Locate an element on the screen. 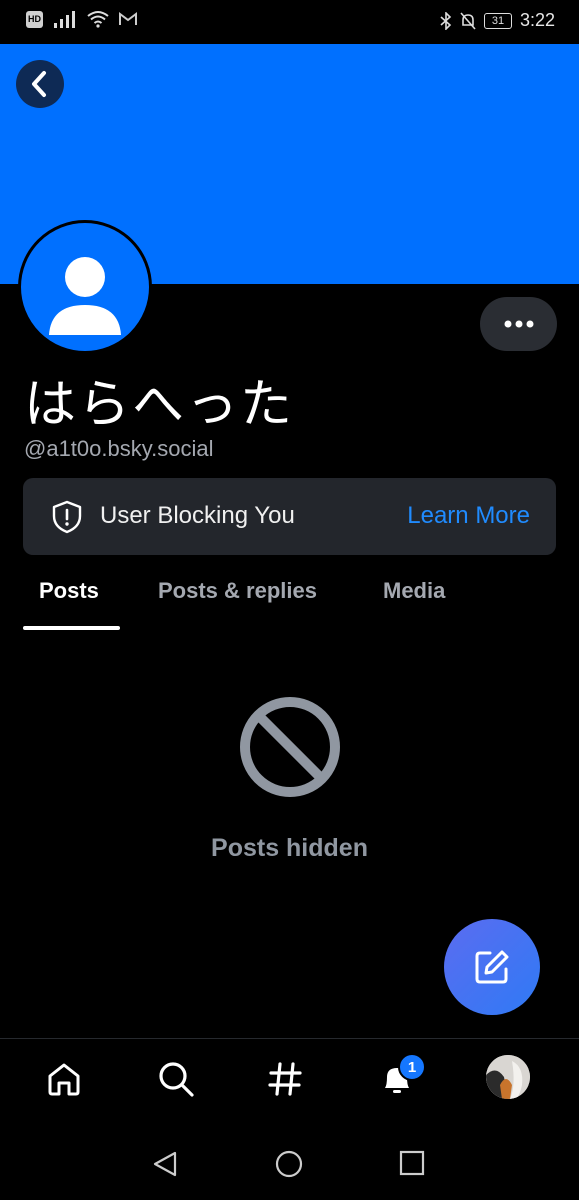 The width and height of the screenshot is (579, 1200). notification-count-badge: 1 is located at coordinates (412, 1067).